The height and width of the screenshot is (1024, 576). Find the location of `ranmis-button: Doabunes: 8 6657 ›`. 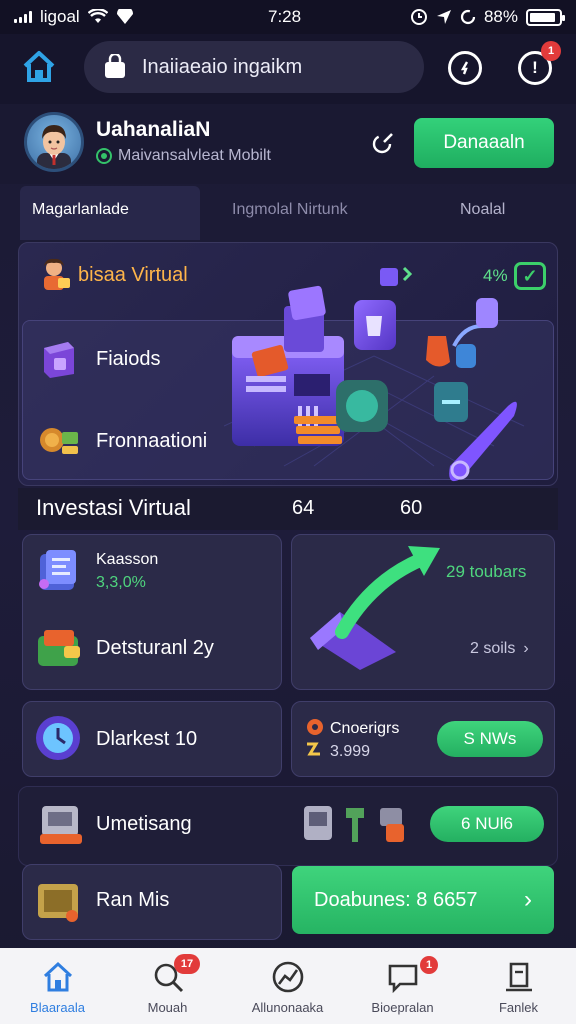

ranmis-button: Doabunes: 8 6657 › is located at coordinates (423, 900).